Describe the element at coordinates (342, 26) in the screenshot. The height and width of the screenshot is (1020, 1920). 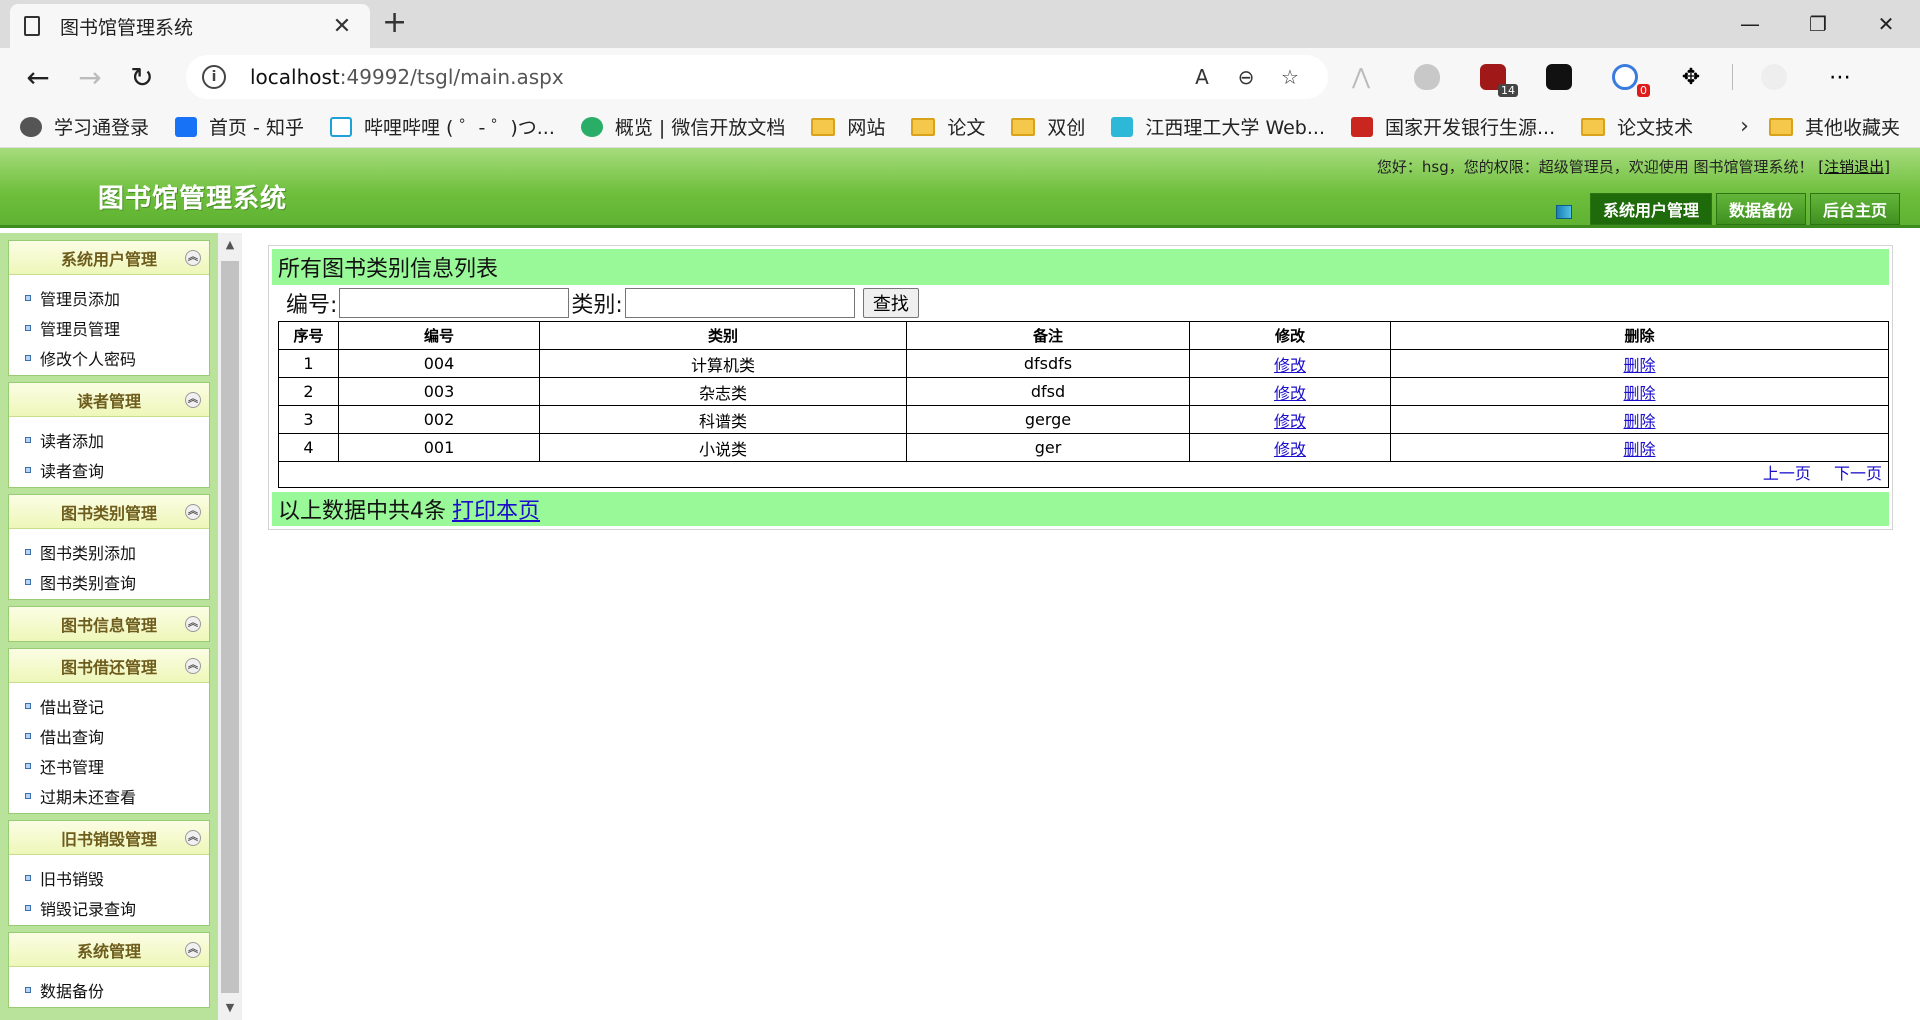
I see `close-tab-icon: ✕` at that location.